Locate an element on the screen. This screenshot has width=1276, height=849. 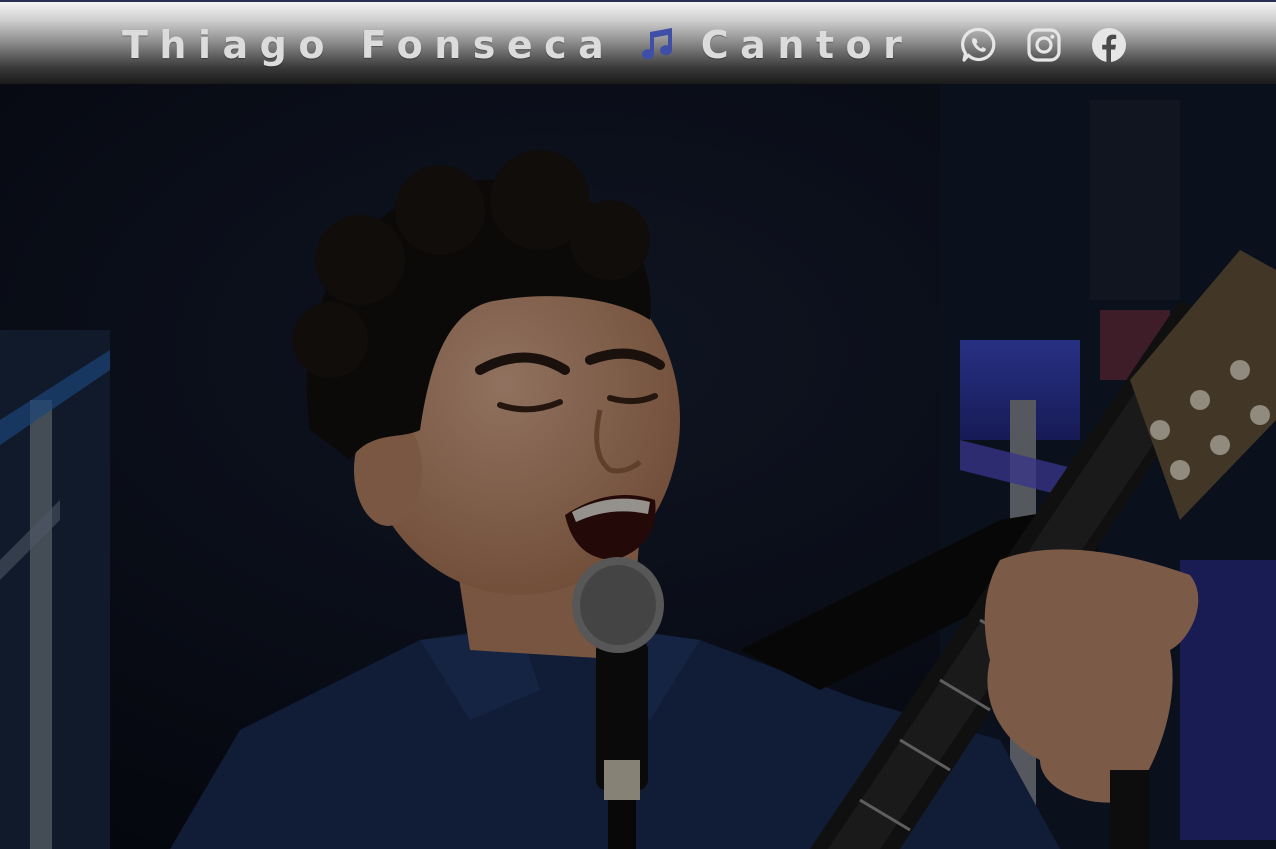
site-title-role: Cantor is located at coordinates (807, 45).